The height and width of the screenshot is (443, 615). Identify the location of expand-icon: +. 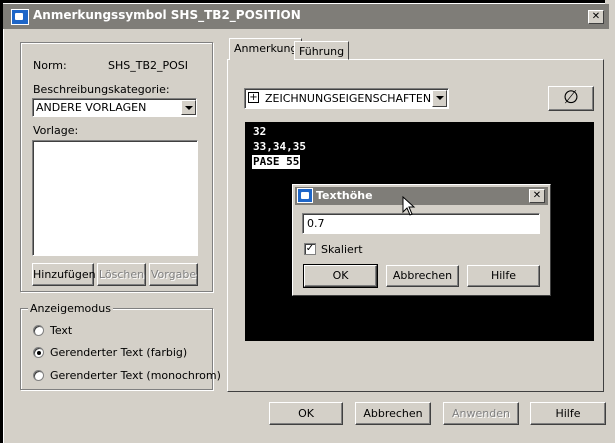
(253, 97).